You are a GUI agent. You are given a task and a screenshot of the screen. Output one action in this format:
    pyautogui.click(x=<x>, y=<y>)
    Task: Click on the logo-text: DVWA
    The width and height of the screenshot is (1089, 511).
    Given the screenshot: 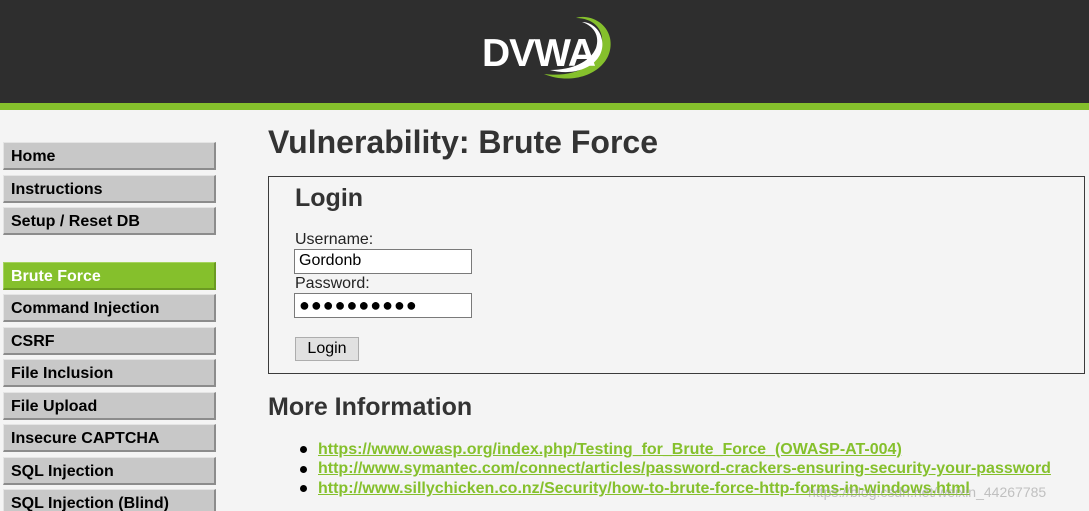 What is the action you would take?
    pyautogui.click(x=539, y=53)
    